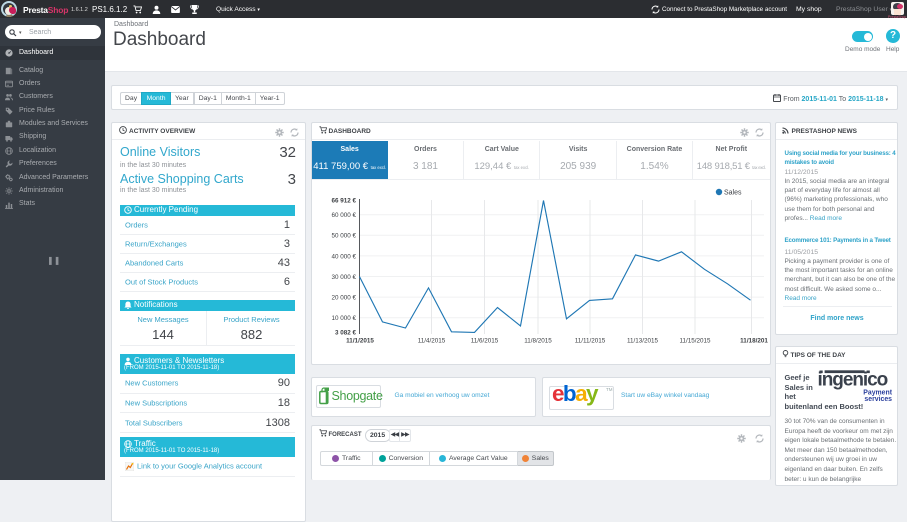  I want to click on svg-text: 11/1/2015, so click(360, 341).